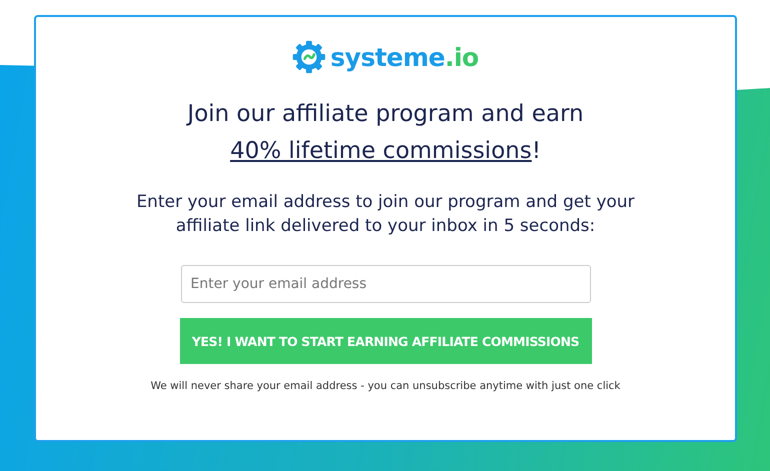 Image resolution: width=770 pixels, height=471 pixels. Describe the element at coordinates (309, 57) in the screenshot. I see `gear-logo-icon` at that location.